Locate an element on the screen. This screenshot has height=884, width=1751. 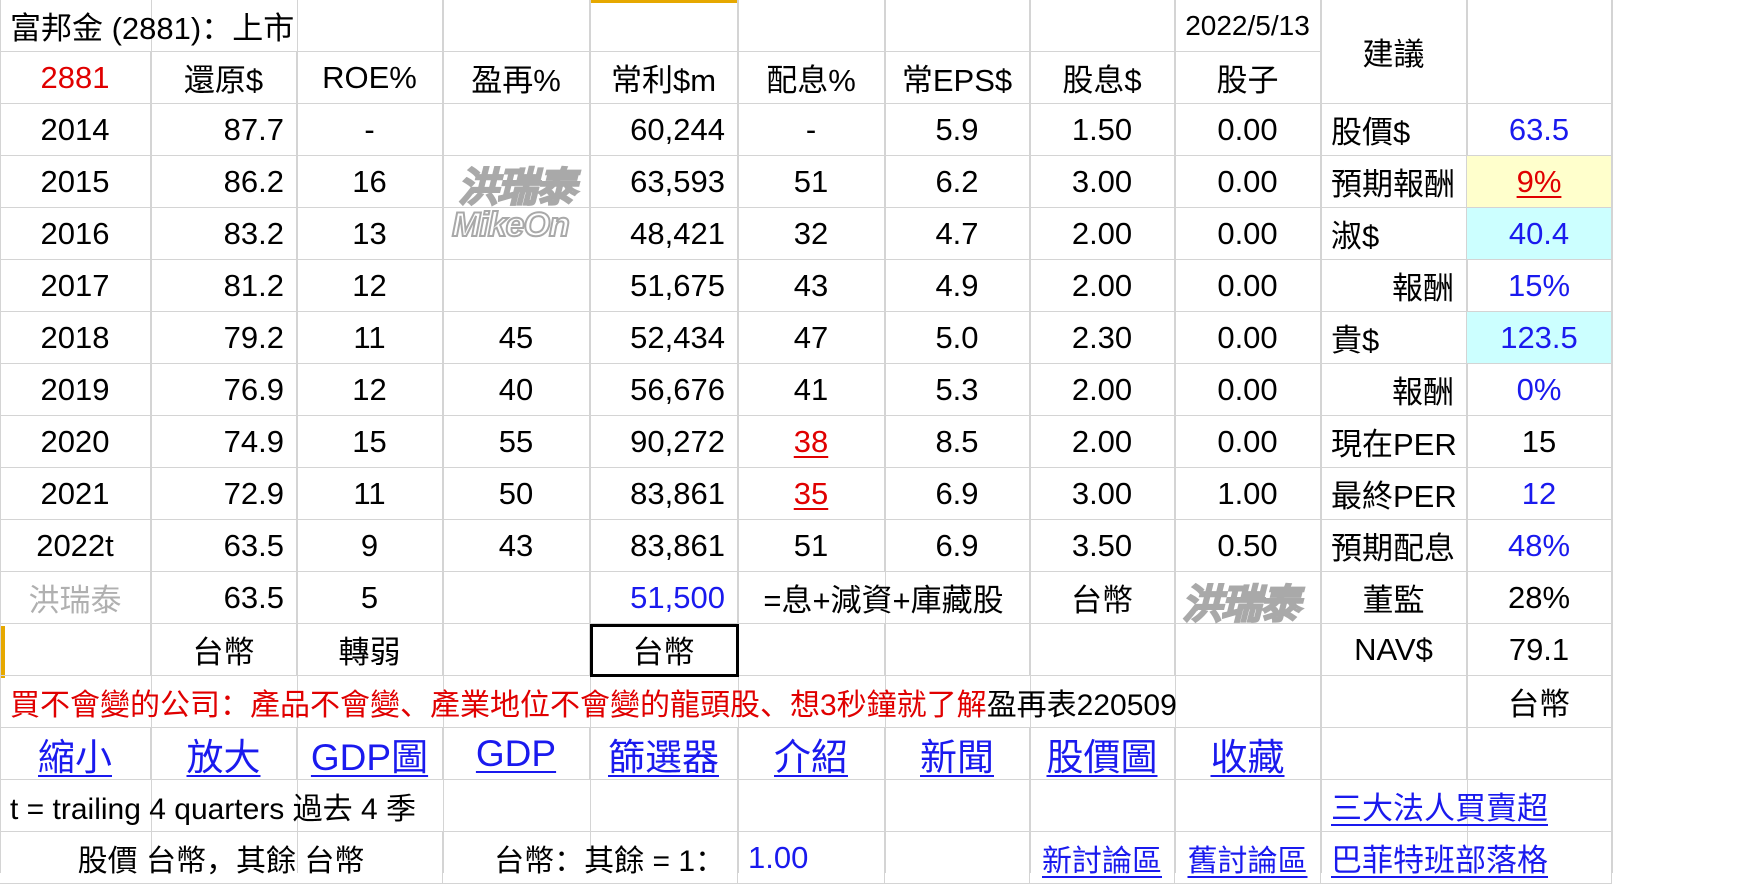
screener-link-cell: 篩選器 is located at coordinates (664, 754).